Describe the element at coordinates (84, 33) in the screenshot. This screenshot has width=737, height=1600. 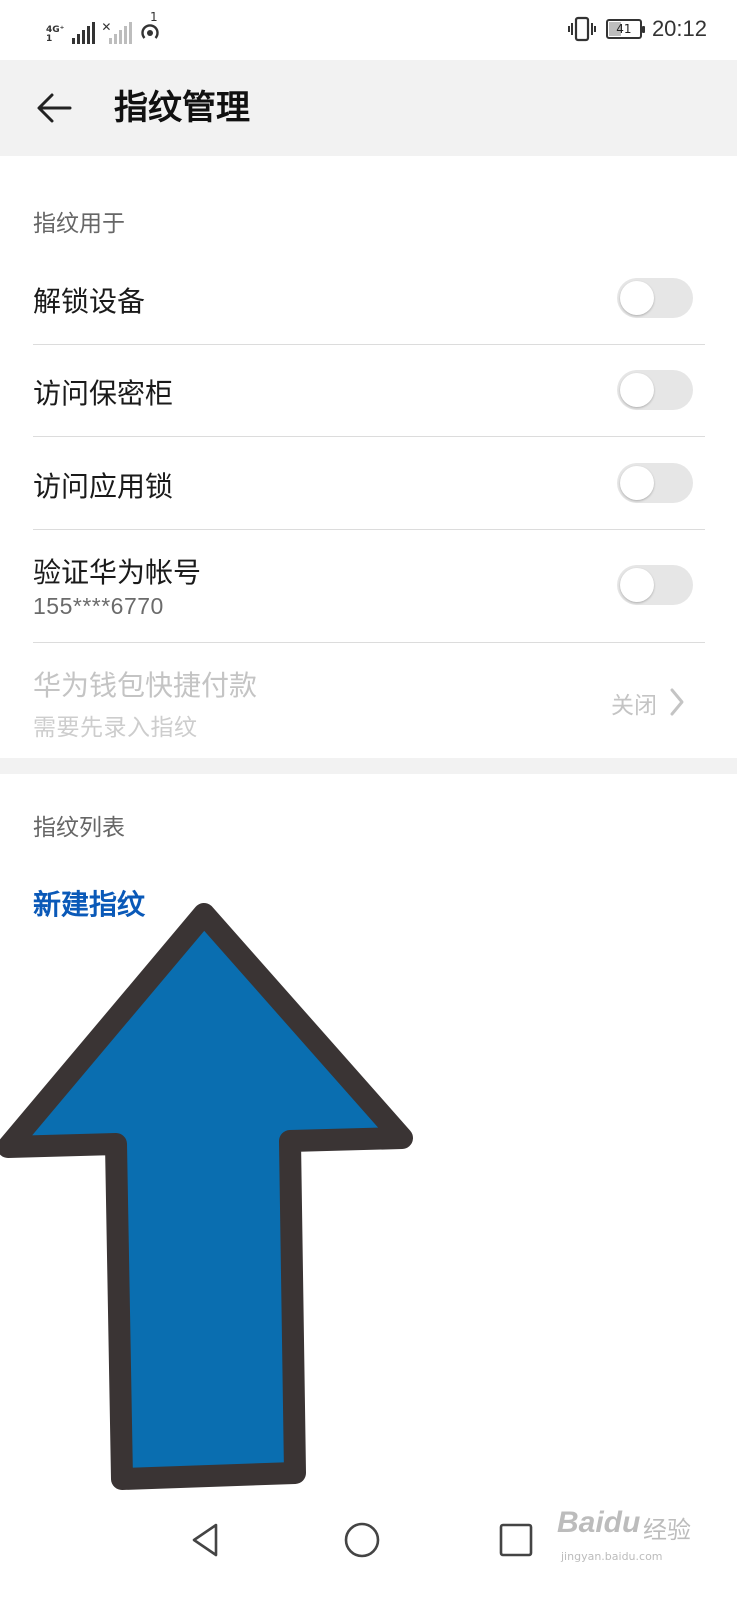
I see `signal-strength-icon` at that location.